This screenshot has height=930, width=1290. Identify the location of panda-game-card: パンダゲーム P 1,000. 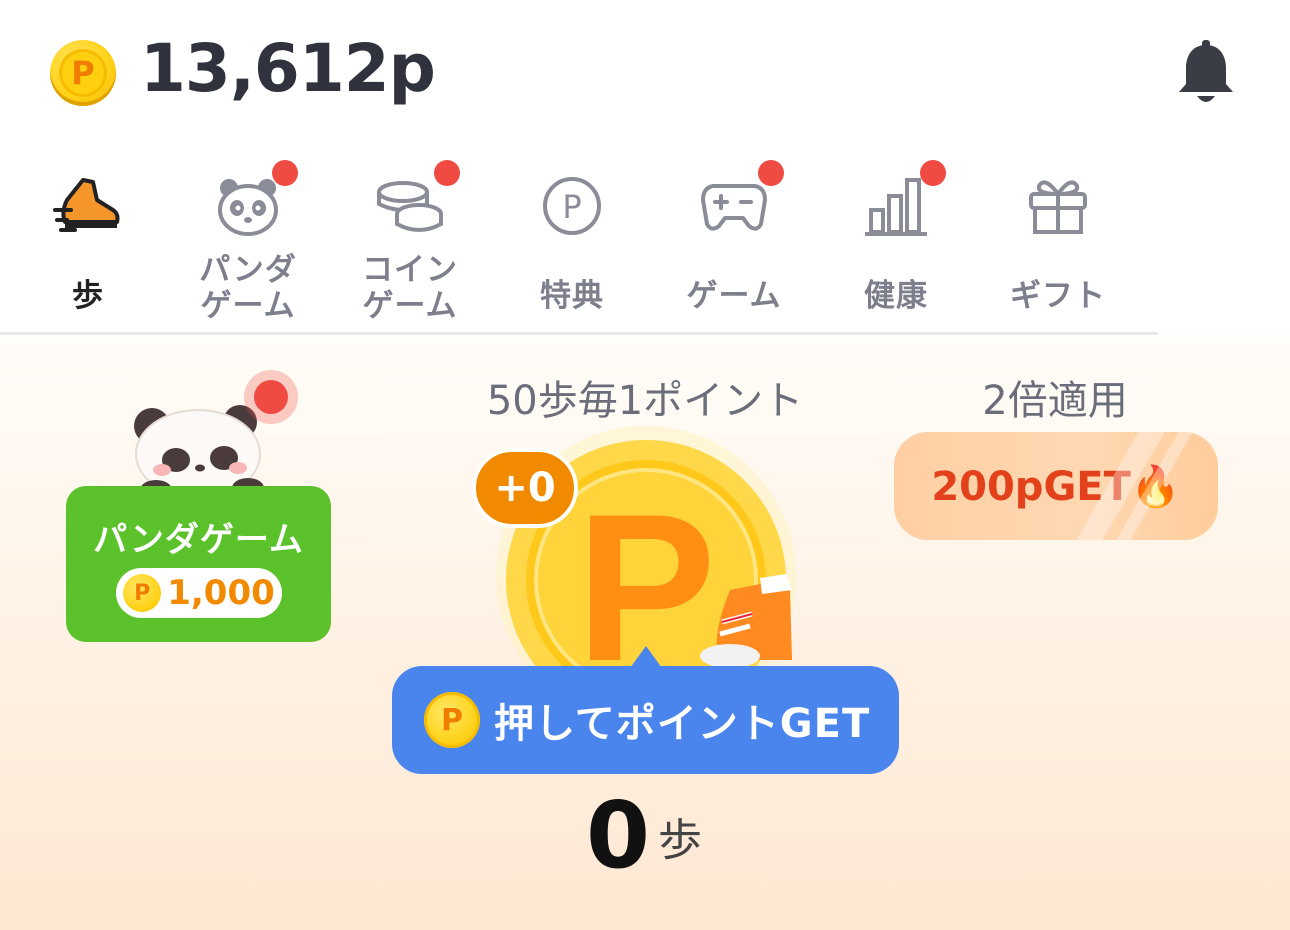
(198, 564).